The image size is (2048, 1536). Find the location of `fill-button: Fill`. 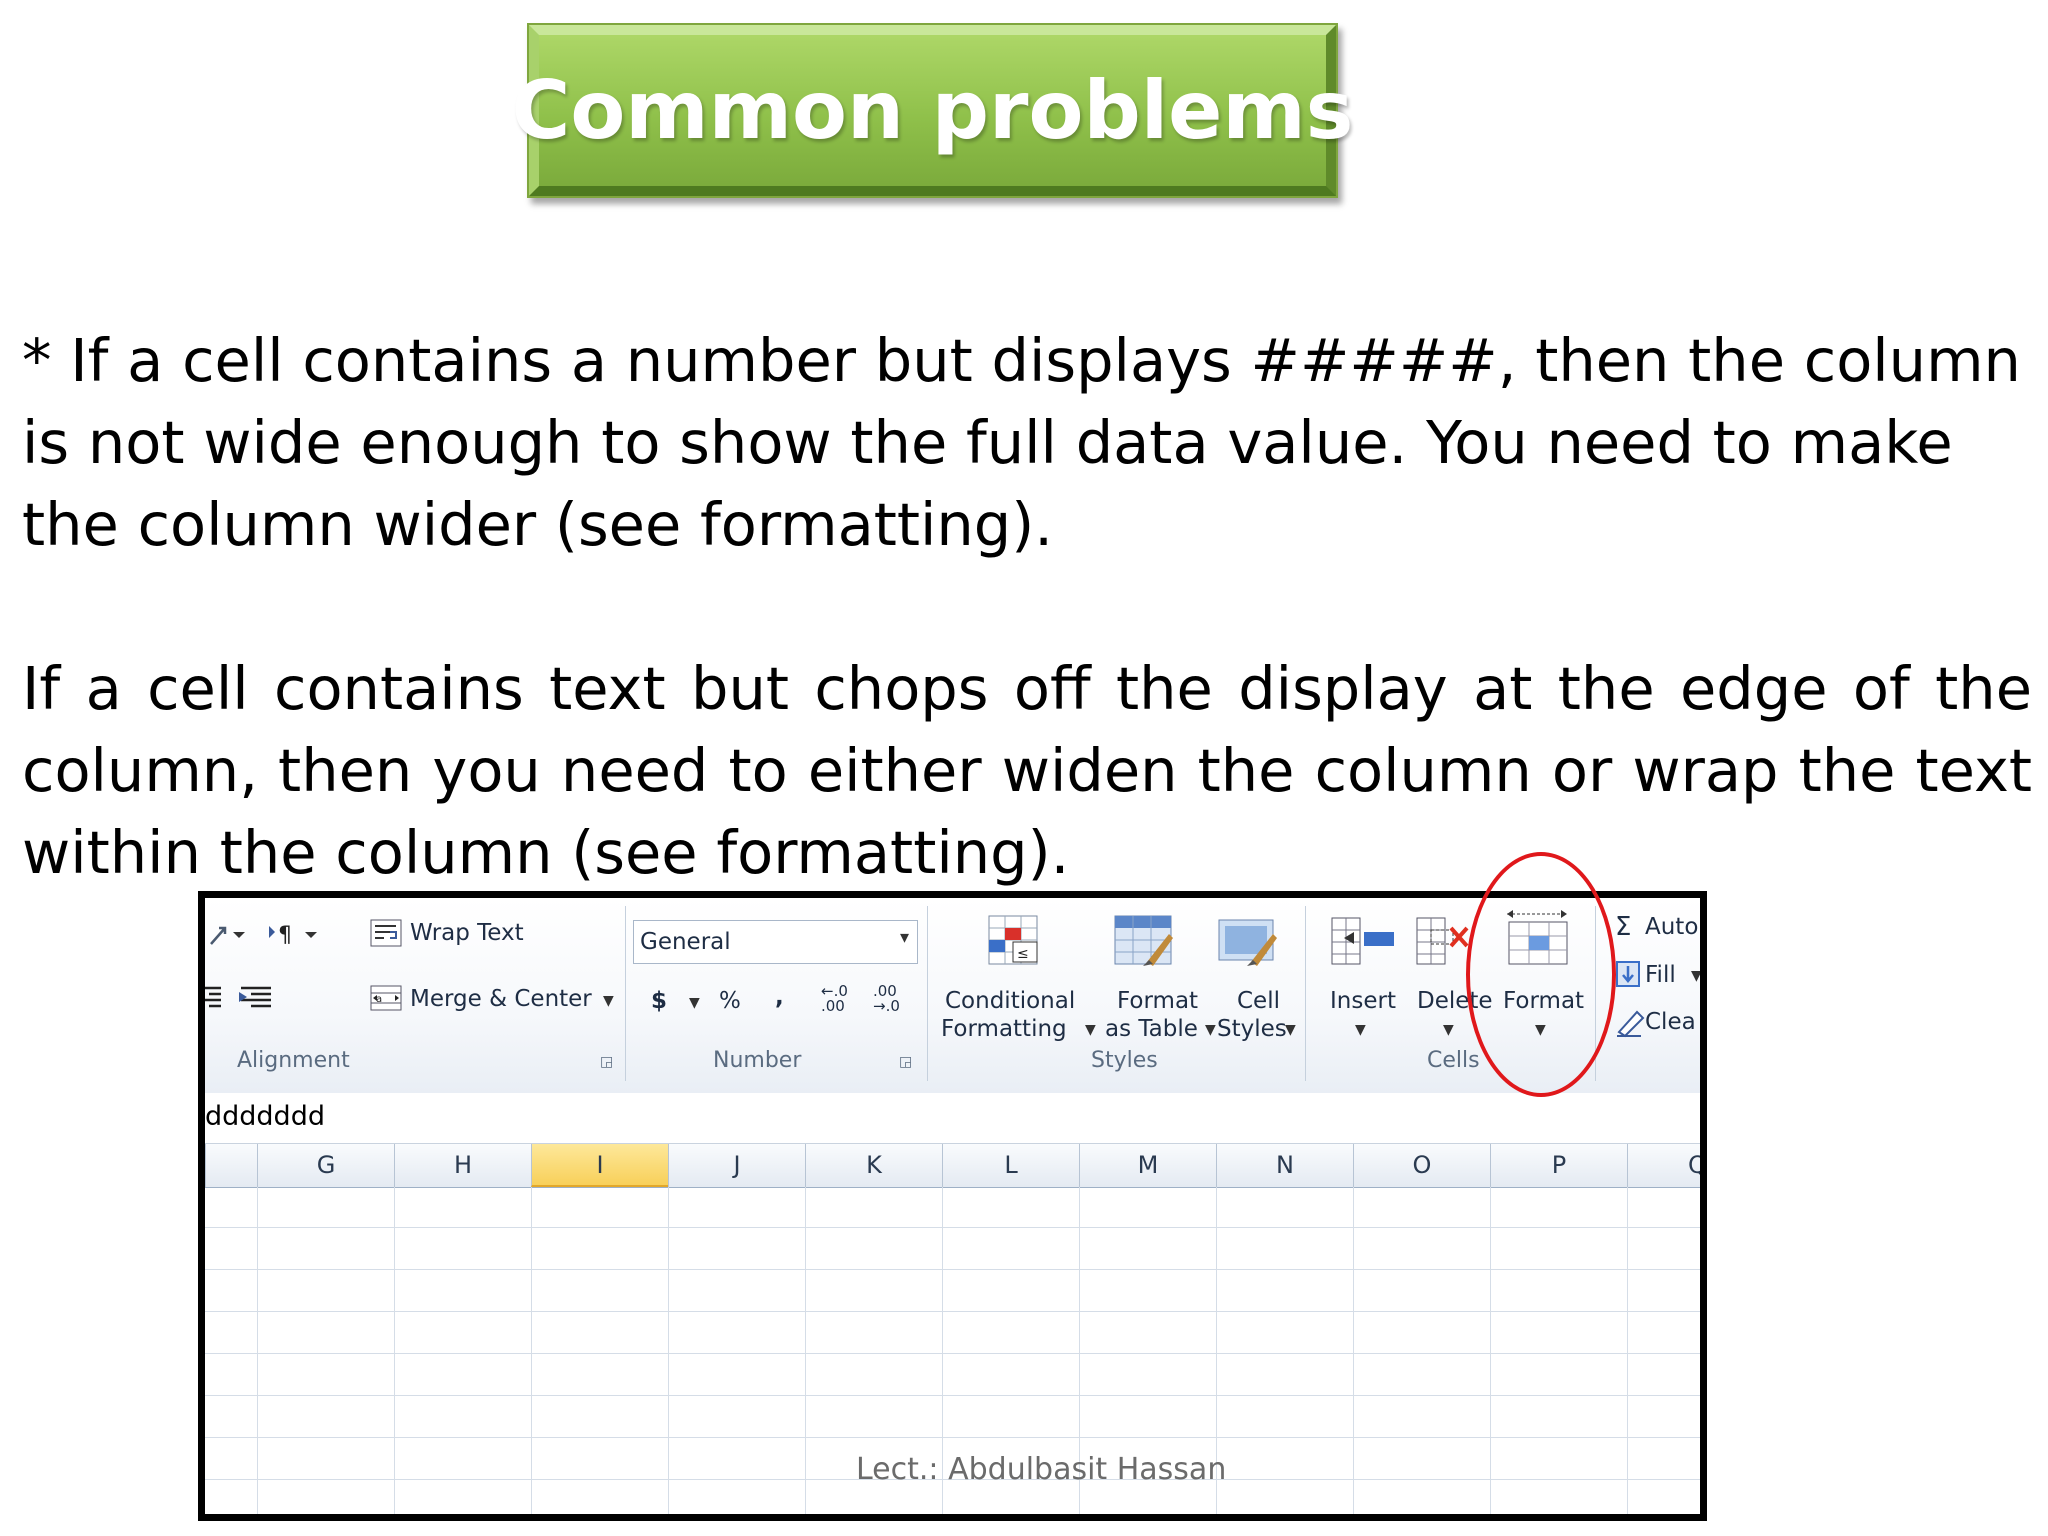

fill-button: Fill is located at coordinates (1660, 975).